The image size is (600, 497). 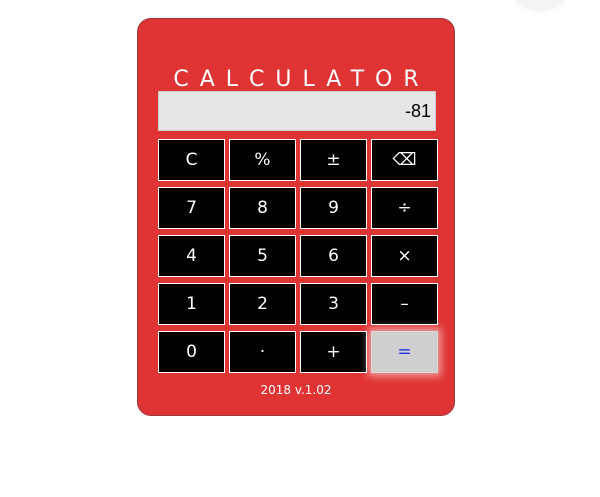 I want to click on digit-4-button: 4, so click(x=191, y=256).